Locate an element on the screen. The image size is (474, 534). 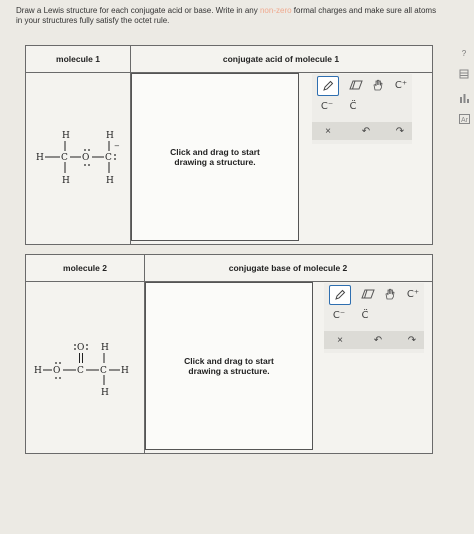
drawing-toolbar-2: C⁺ C⁻ C̈ × ↶ ↷ is located at coordinates (374, 318).